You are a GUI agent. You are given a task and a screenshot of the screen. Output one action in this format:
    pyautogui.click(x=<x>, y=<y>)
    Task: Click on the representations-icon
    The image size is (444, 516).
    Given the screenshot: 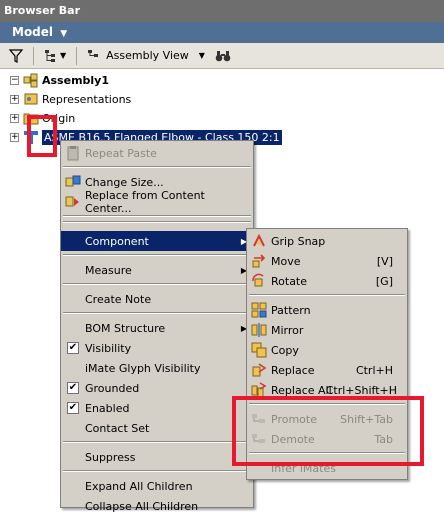 What is the action you would take?
    pyautogui.click(x=31, y=99)
    